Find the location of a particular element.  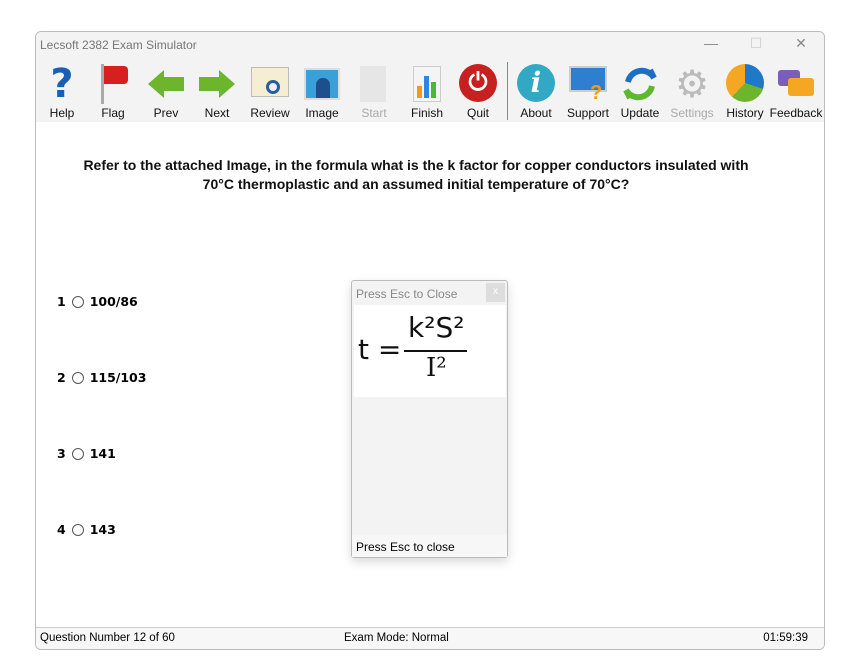

power-icon: ⏻ is located at coordinates (478, 84).